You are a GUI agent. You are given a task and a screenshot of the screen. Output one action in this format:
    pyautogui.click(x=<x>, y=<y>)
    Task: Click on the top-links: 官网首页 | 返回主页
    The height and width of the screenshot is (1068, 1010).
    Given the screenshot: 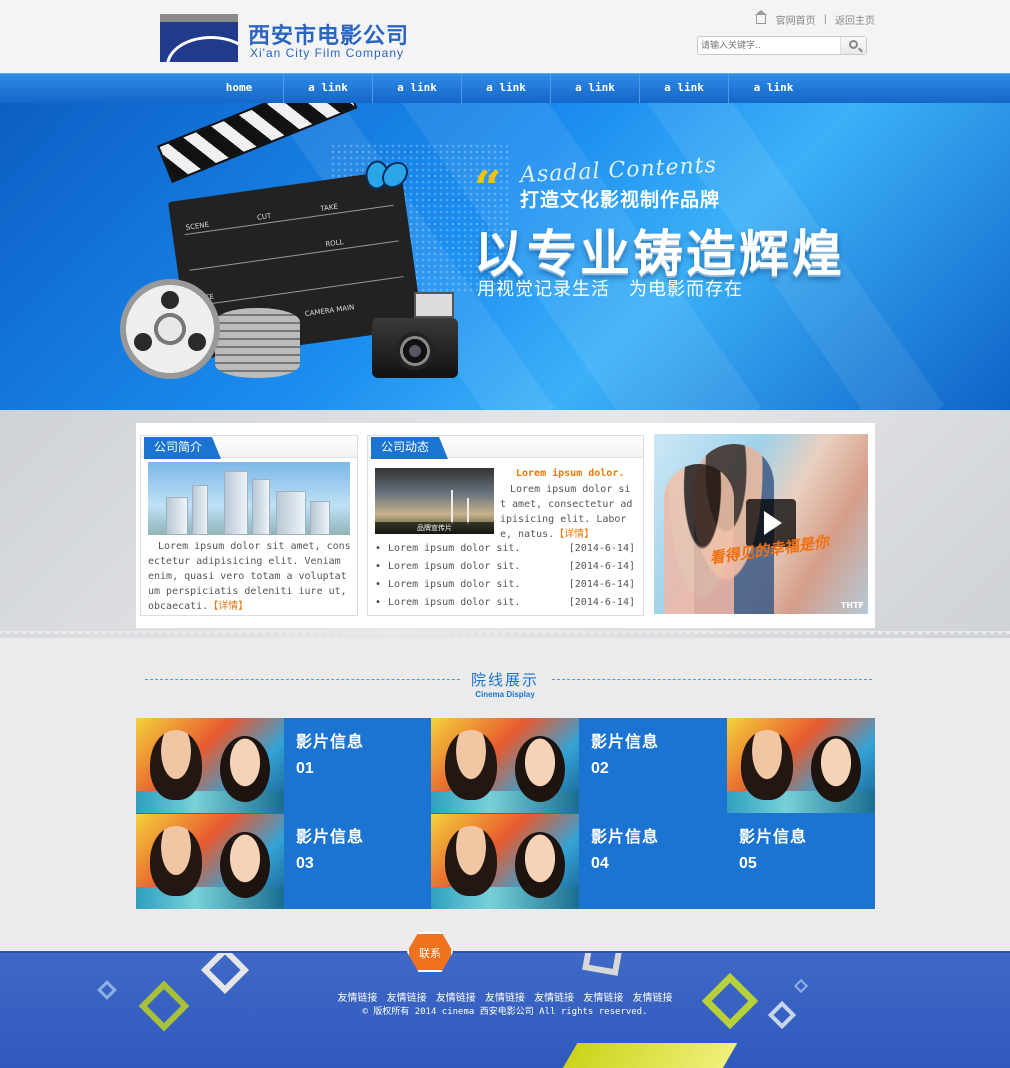 What is the action you would take?
    pyautogui.click(x=814, y=18)
    